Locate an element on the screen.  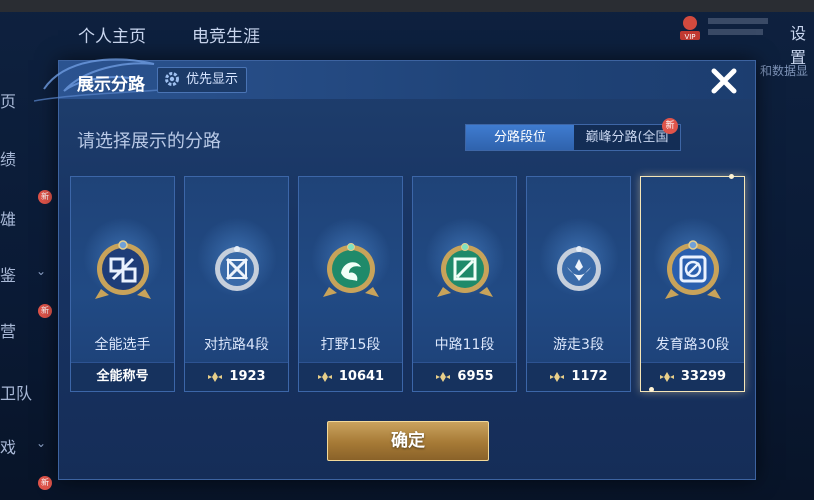
lane-card-roam: 游走3段 1172 is located at coordinates (578, 284).